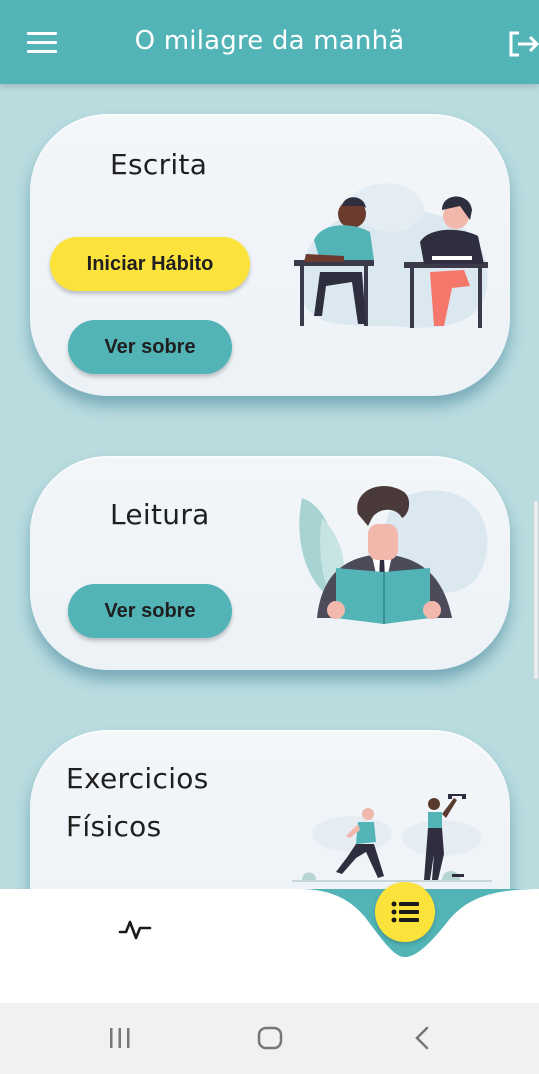  Describe the element at coordinates (393, 555) in the screenshot. I see `reading-illustration` at that location.